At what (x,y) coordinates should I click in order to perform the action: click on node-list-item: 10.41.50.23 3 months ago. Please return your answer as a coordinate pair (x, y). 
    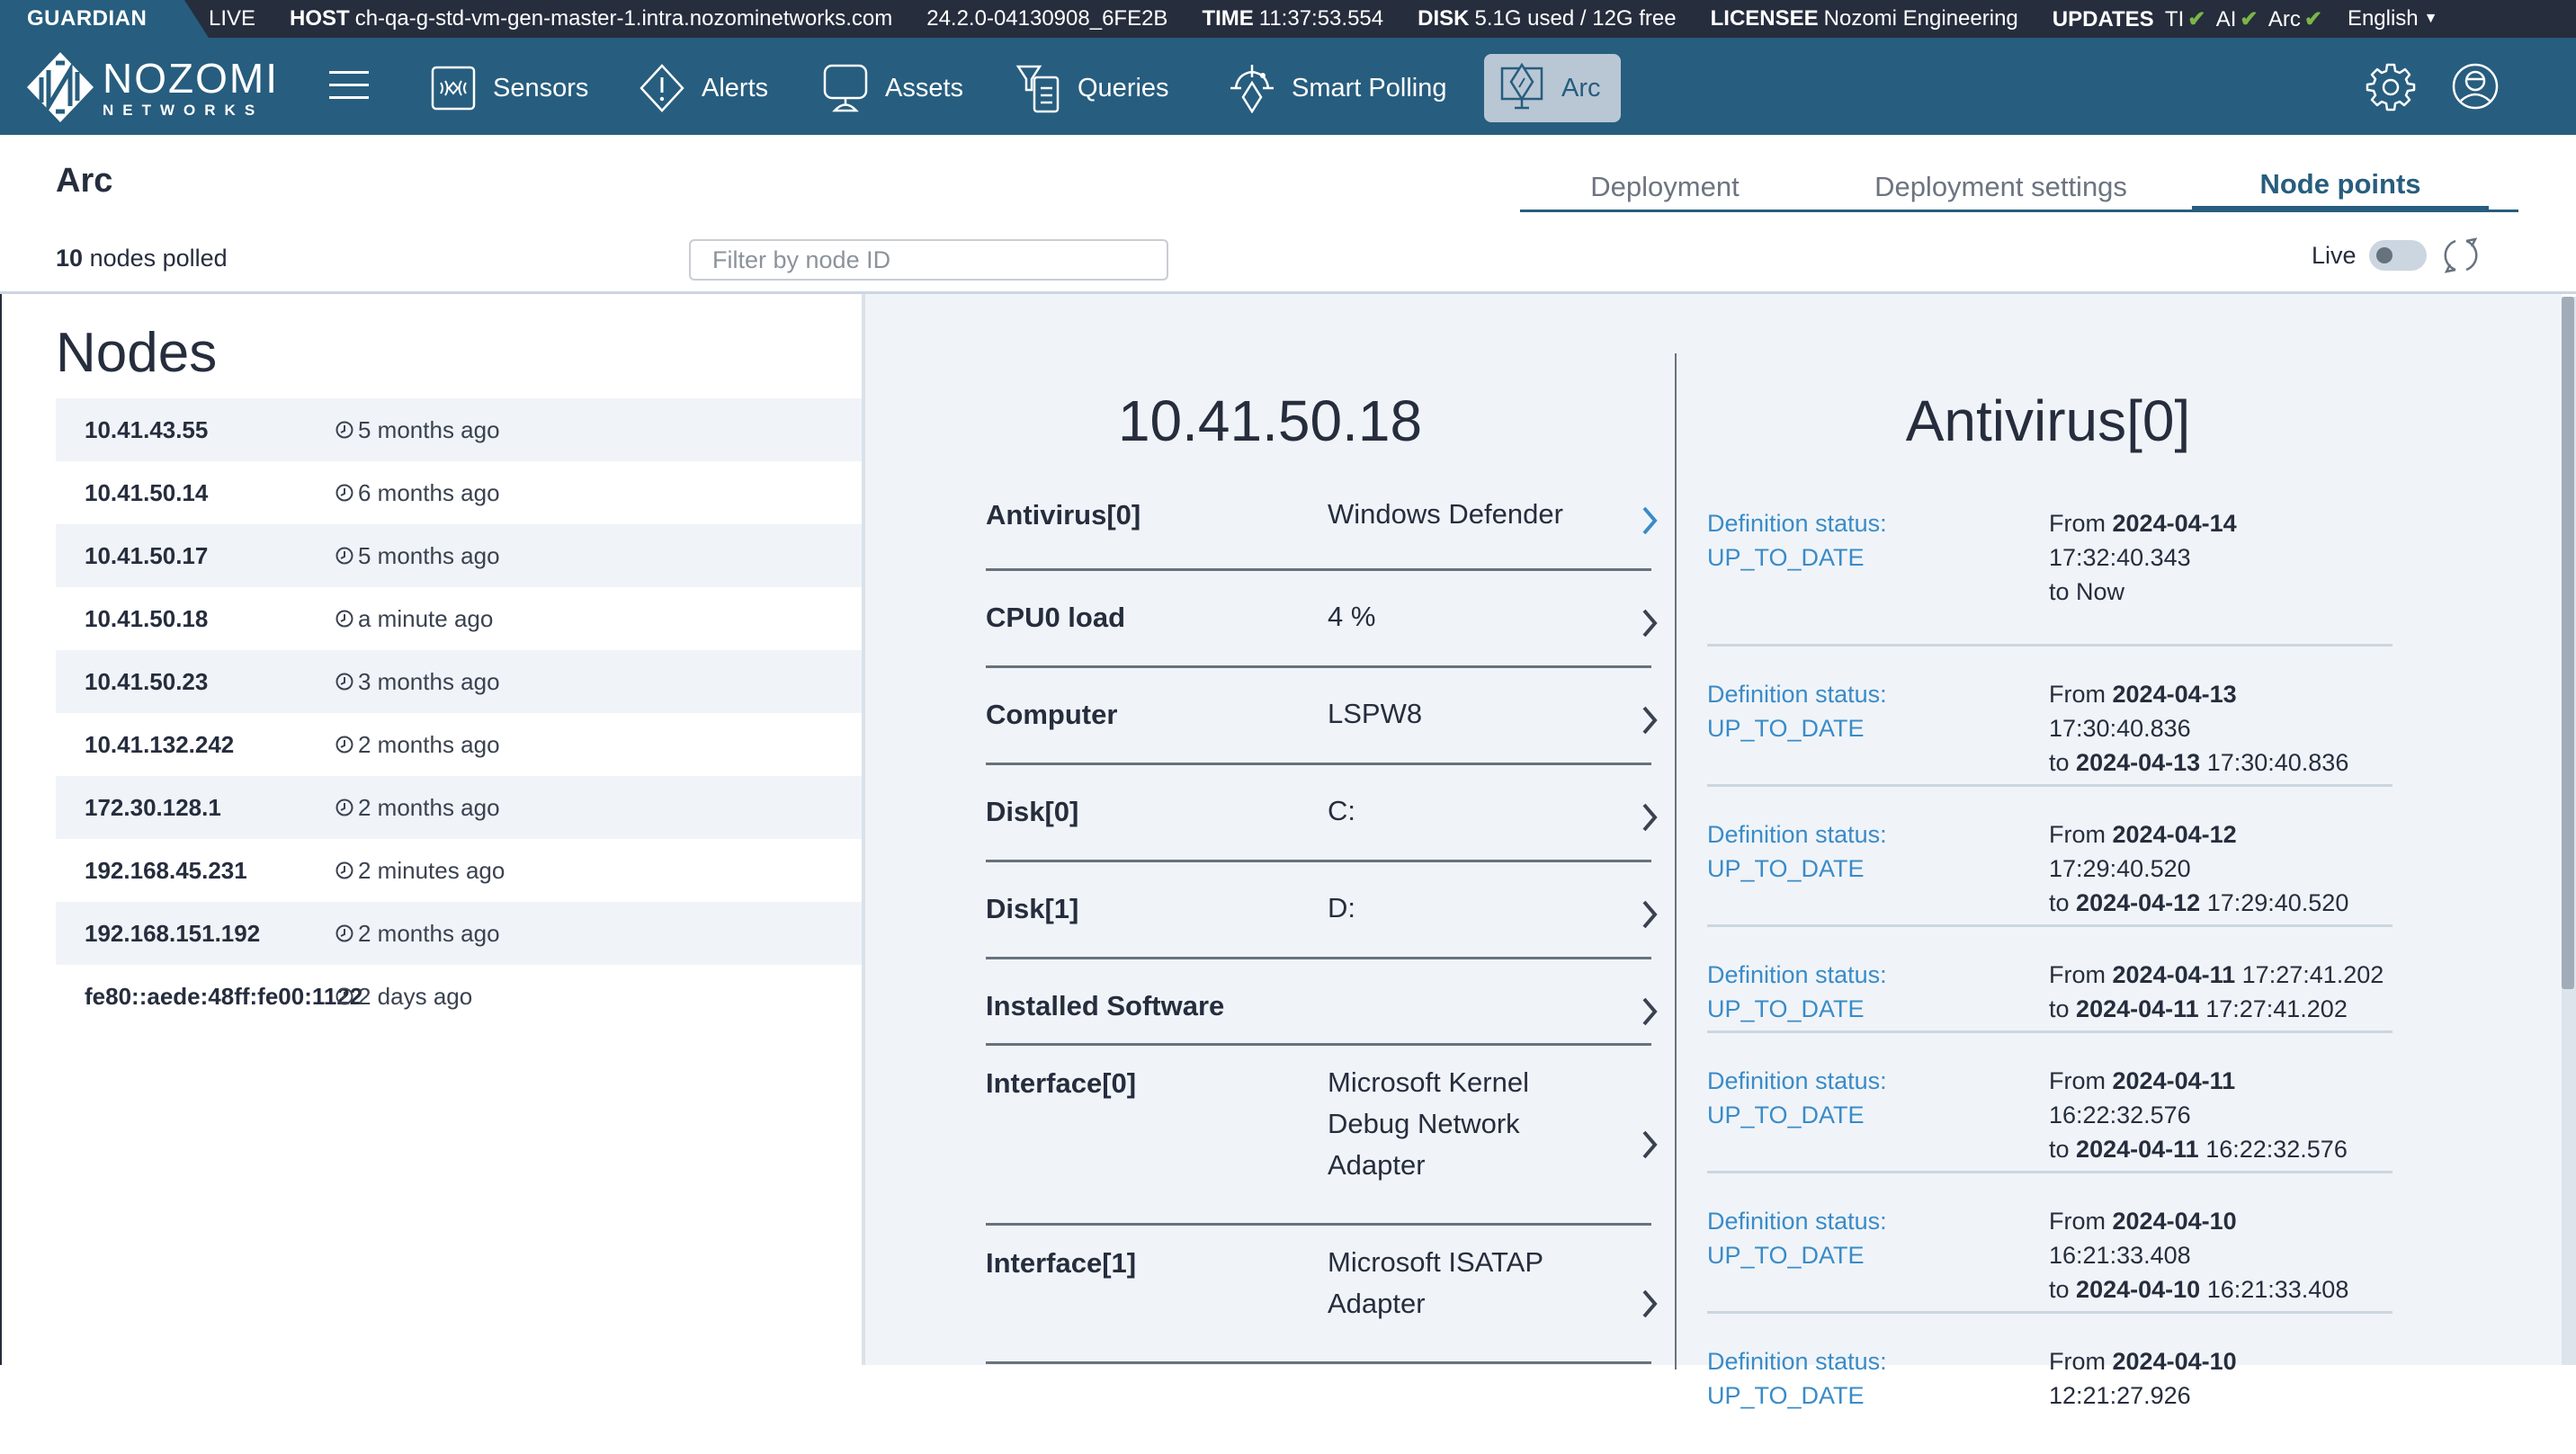
    Looking at the image, I should click on (459, 682).